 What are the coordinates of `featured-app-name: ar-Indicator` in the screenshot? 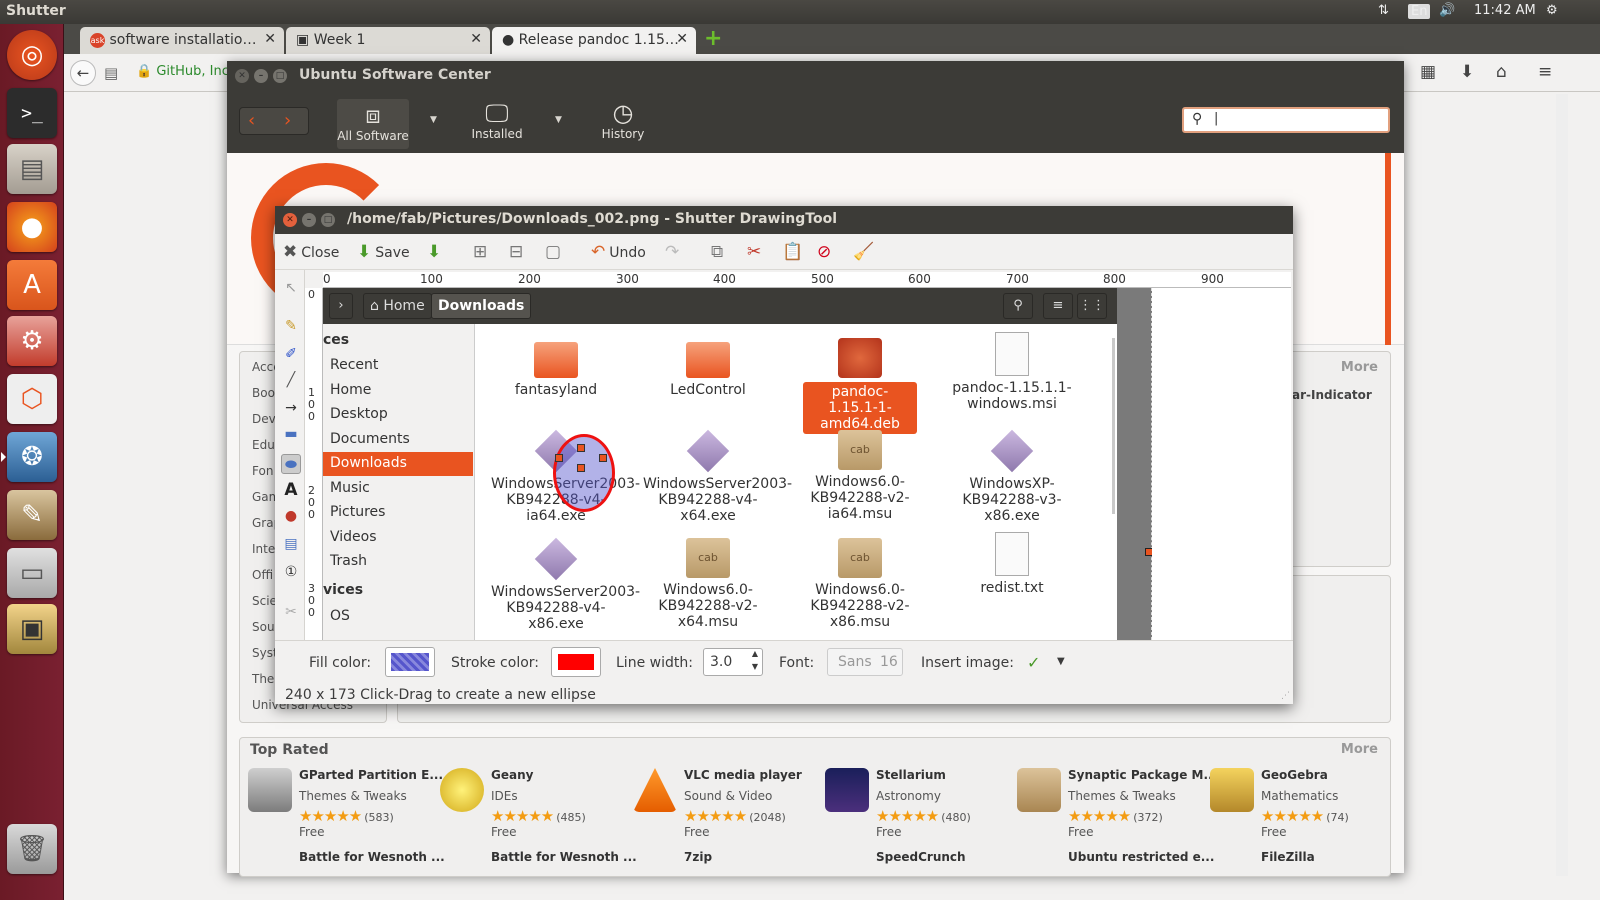 It's located at (1332, 395).